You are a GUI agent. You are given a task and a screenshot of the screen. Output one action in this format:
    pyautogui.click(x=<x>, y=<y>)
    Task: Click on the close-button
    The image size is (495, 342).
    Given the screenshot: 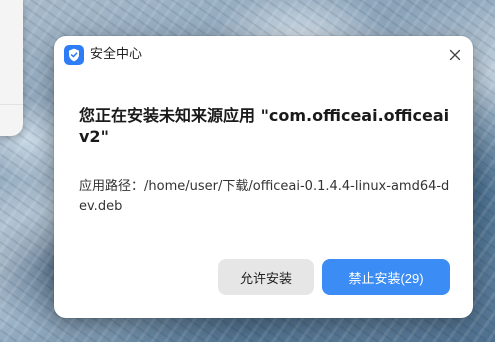 What is the action you would take?
    pyautogui.click(x=455, y=55)
    